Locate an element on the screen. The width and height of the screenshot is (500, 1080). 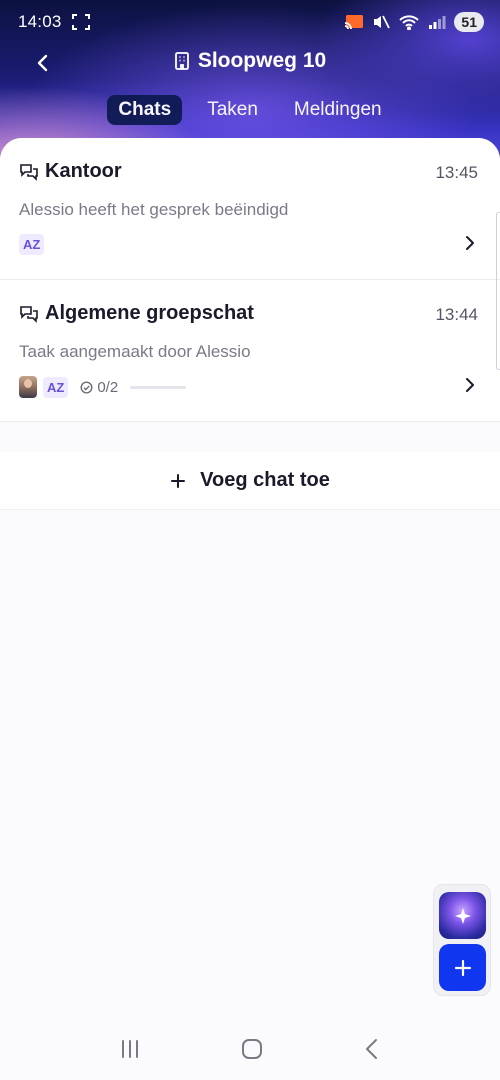
tab-taken: Taken is located at coordinates (232, 110).